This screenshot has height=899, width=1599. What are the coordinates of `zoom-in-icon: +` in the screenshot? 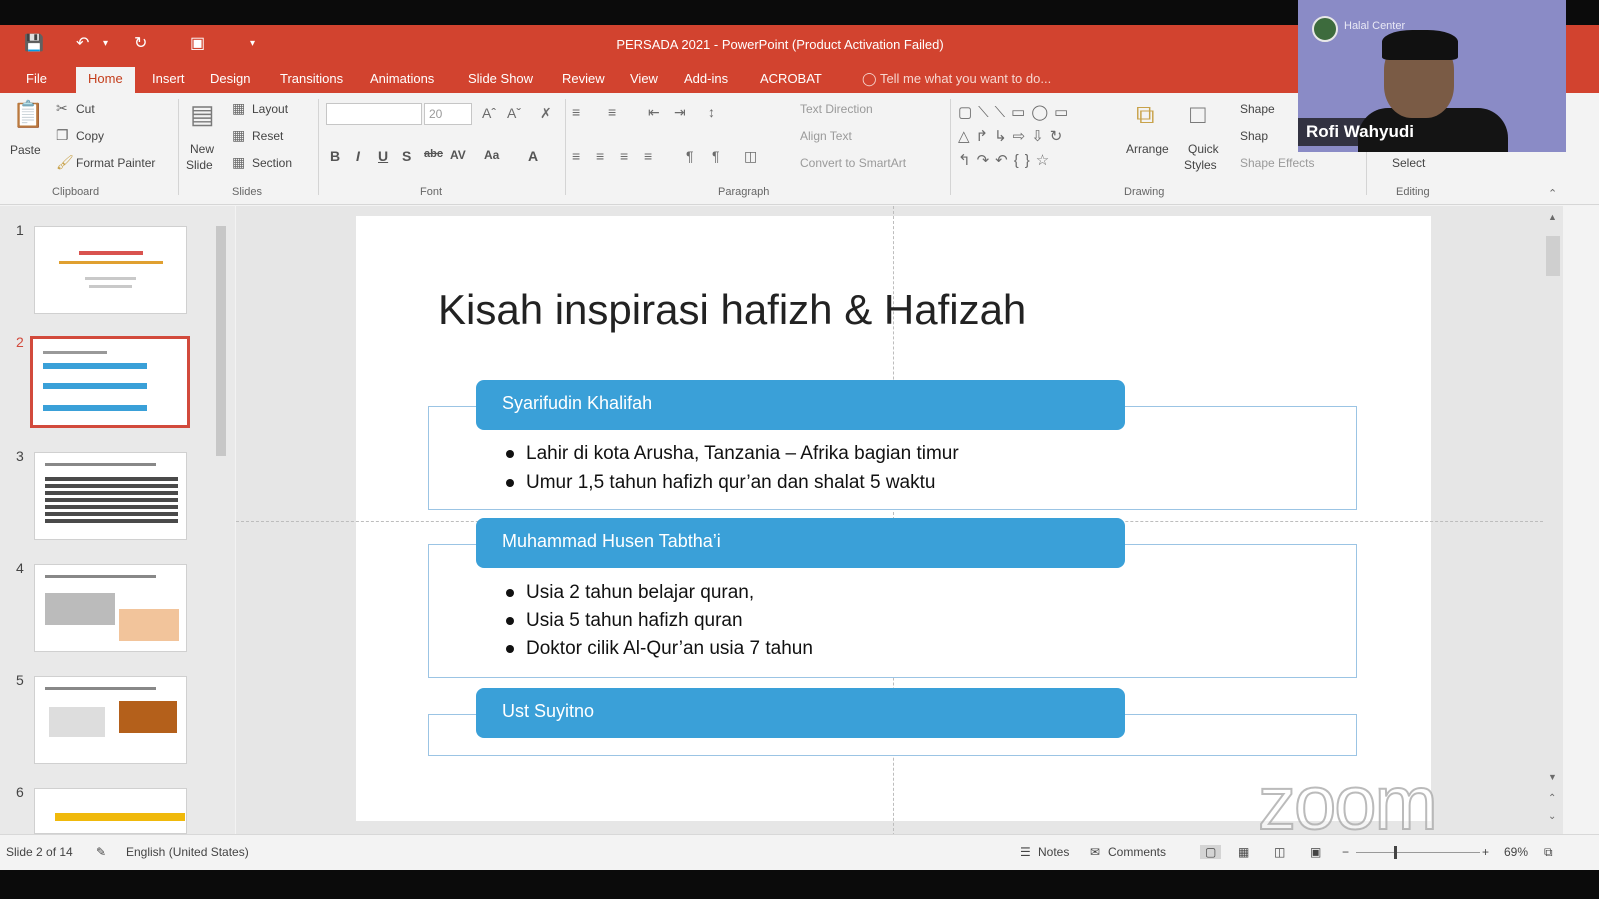 It's located at (1485, 852).